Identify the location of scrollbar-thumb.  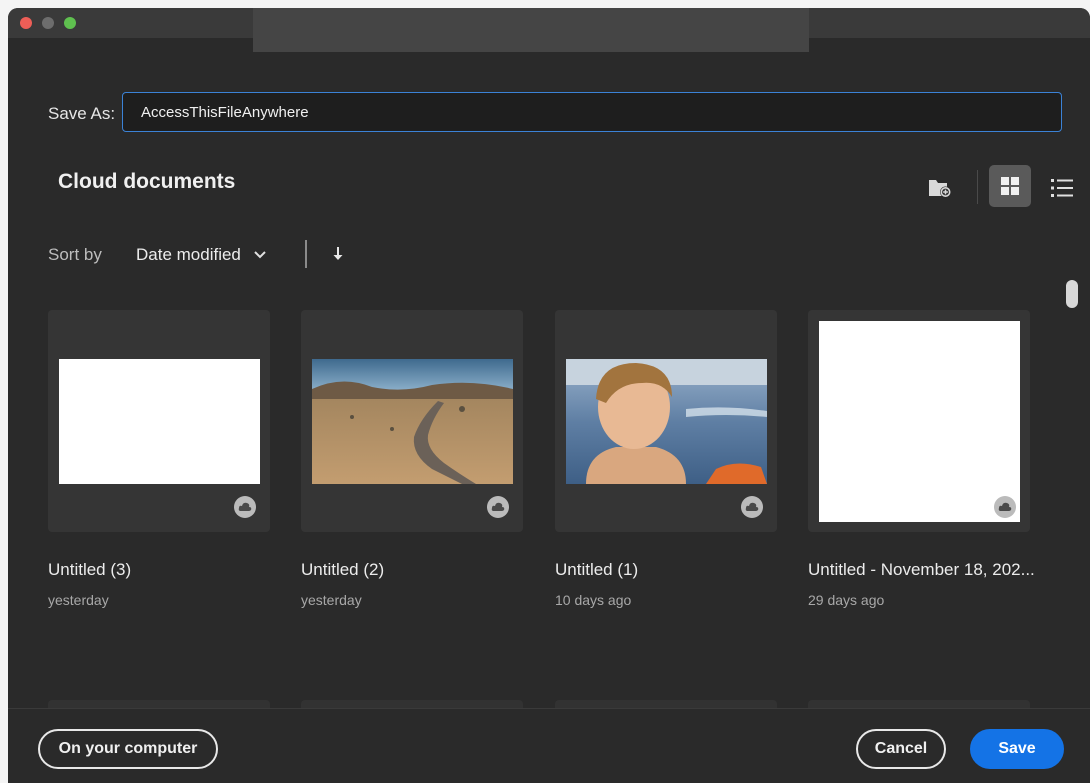
(1072, 294).